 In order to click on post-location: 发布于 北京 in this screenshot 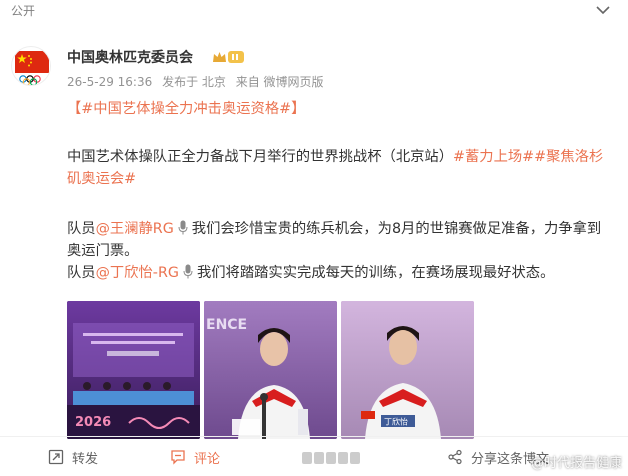, I will do `click(194, 82)`.